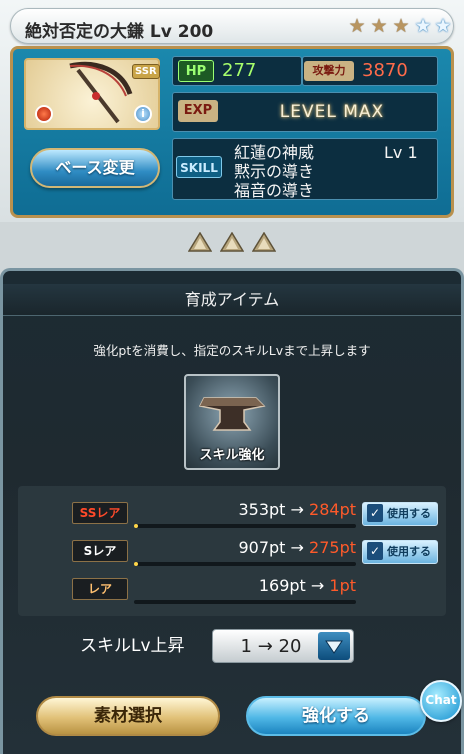 This screenshot has height=754, width=464. Describe the element at coordinates (232, 455) in the screenshot. I see `skill-enhance-label: スキル強化` at that location.